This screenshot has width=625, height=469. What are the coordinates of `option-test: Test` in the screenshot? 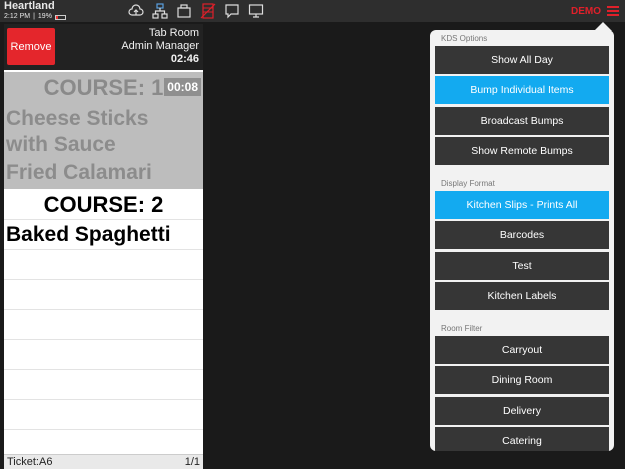 It's located at (522, 266).